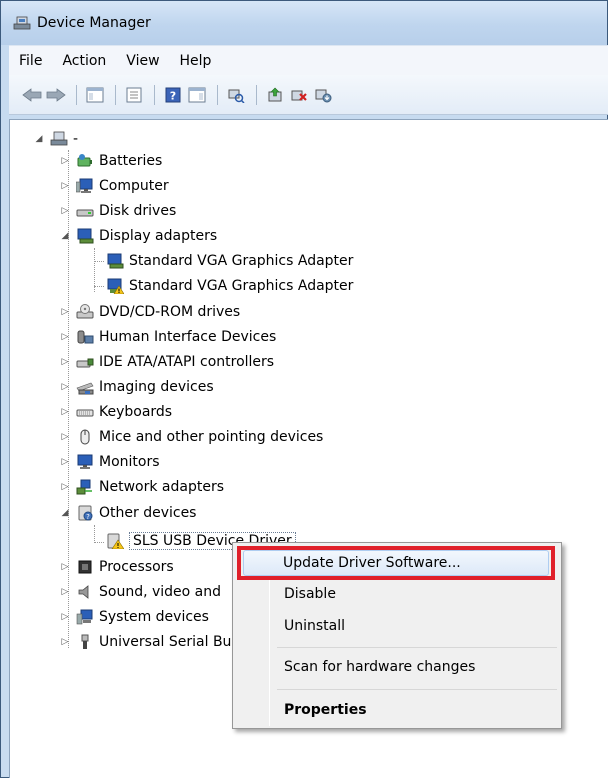 This screenshot has height=778, width=608. I want to click on tree-item-universal-serial-bus: ▷ Universal Serial Bu, so click(146, 642).